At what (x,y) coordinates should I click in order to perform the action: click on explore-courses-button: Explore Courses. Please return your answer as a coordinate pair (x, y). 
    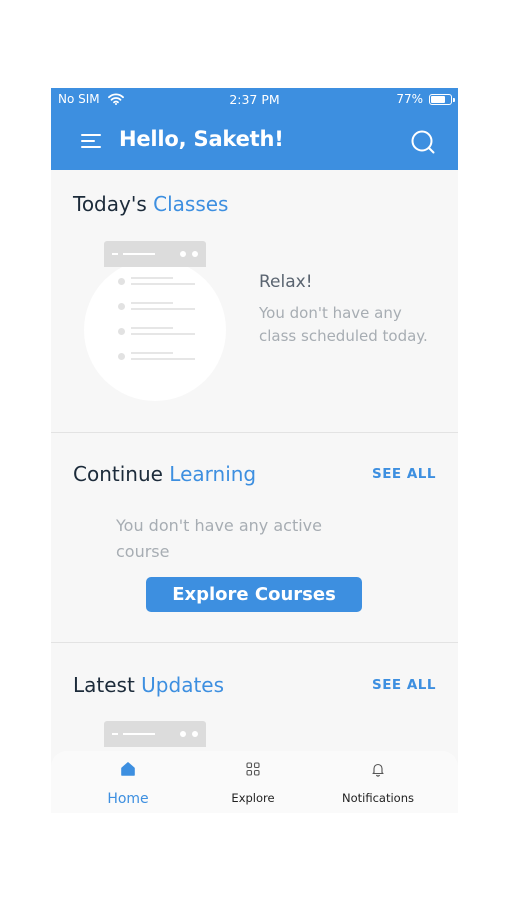
    Looking at the image, I should click on (254, 594).